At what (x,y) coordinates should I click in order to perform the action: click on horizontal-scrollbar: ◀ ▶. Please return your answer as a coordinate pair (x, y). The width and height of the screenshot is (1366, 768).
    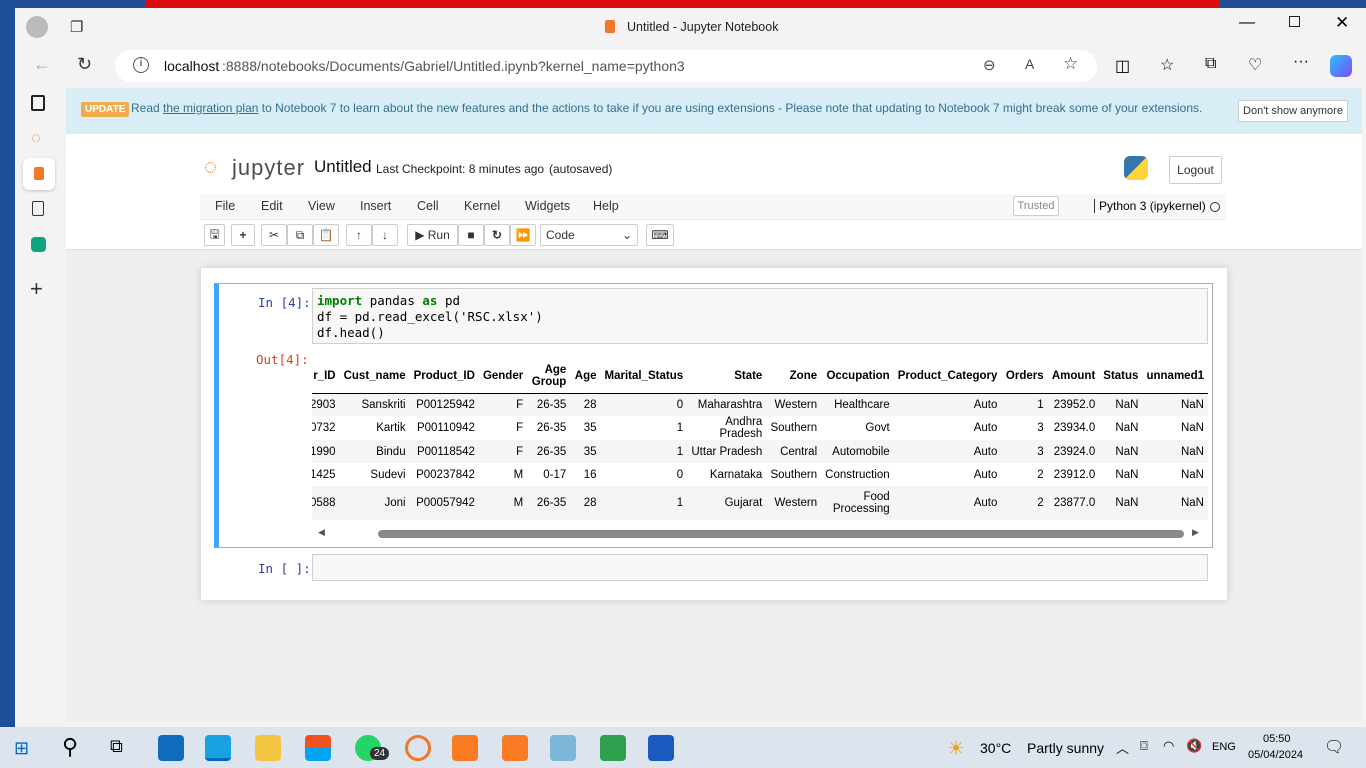
    Looking at the image, I should click on (760, 534).